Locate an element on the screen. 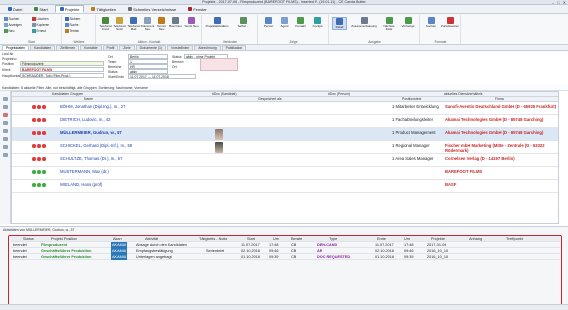 Image resolution: width=568 pixels, height=310 pixels. tab-fenster: Fenster is located at coordinates (197, 9).